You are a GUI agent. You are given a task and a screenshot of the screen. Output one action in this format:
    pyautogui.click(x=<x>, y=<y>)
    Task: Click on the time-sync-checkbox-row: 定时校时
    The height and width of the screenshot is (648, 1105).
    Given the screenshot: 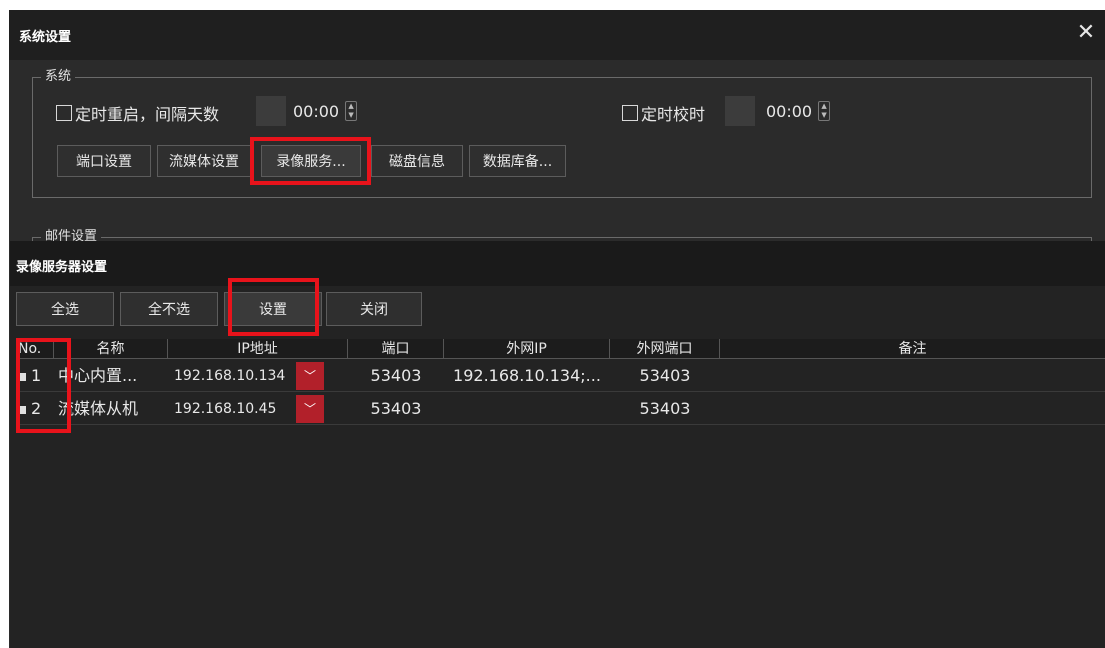 What is the action you would take?
    pyautogui.click(x=663, y=113)
    